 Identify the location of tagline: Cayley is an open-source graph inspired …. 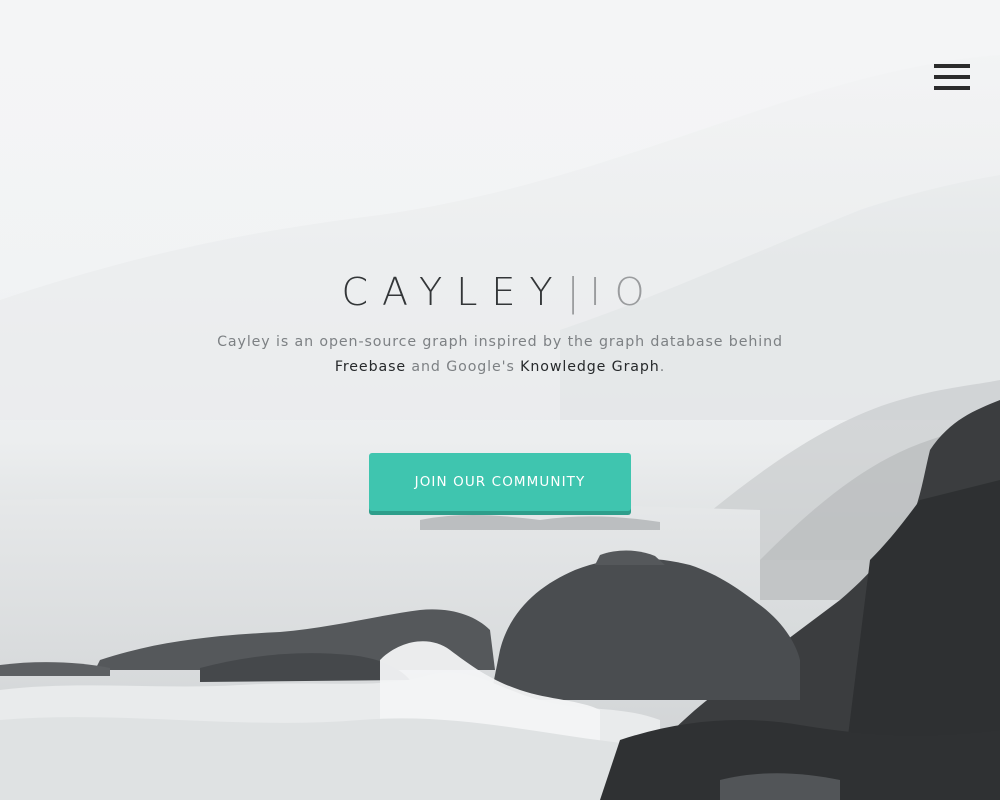
(500, 355).